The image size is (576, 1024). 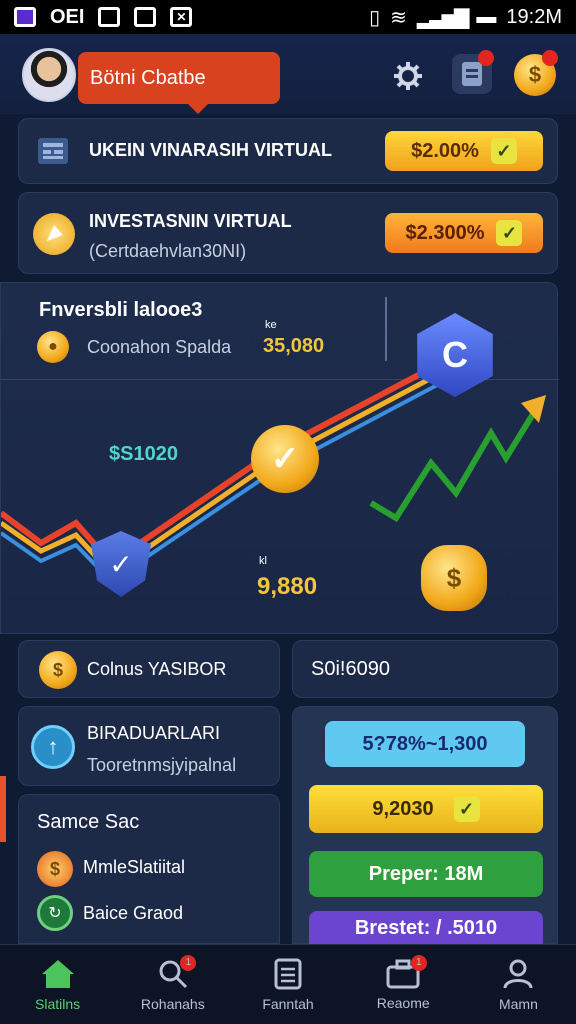 What do you see at coordinates (550, 58) in the screenshot?
I see `wallet-badge` at bounding box center [550, 58].